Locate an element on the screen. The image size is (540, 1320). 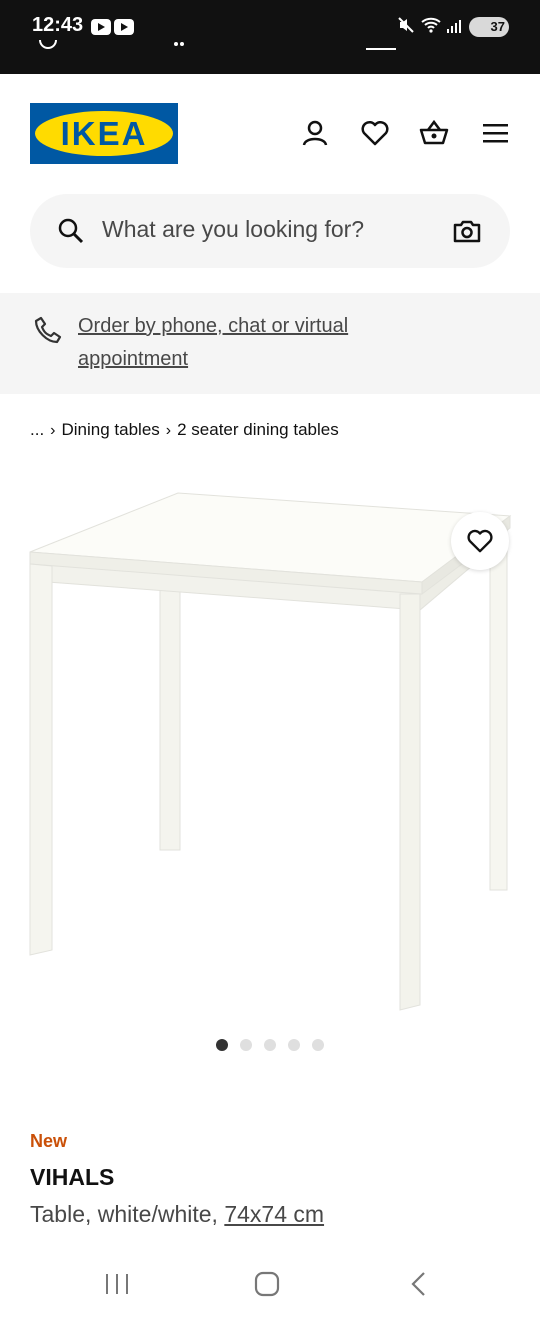
heart-icon is located at coordinates (480, 541).